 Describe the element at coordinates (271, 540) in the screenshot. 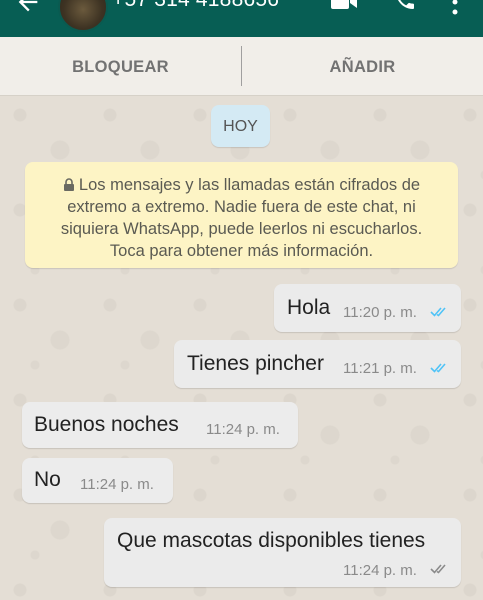

I see `message-text: Que mascotas disponibles tienes` at that location.